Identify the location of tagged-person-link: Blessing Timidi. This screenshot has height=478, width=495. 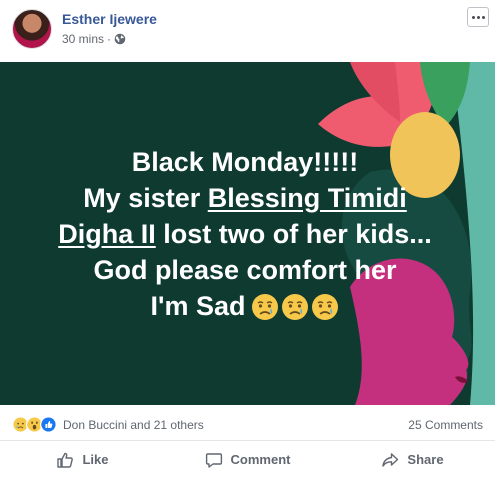
(307, 198).